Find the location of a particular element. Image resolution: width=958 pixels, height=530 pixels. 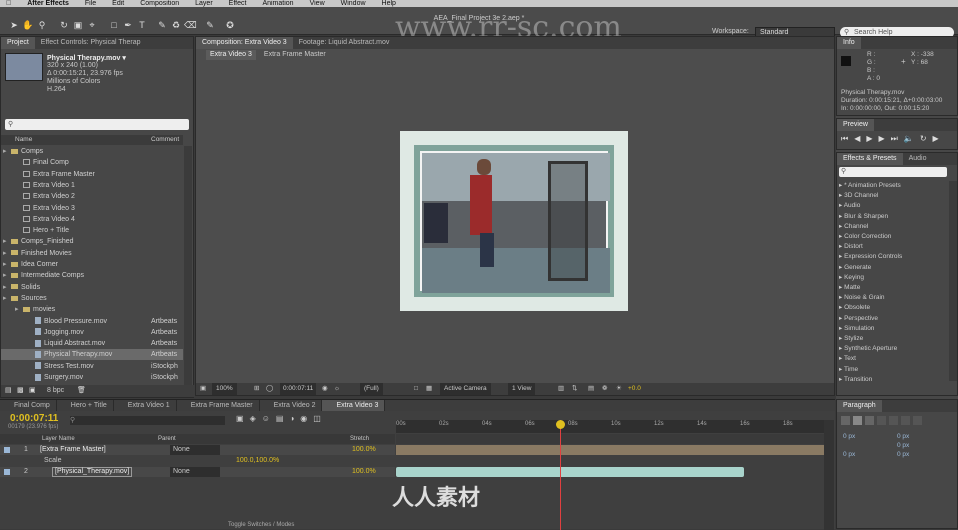

tab-audio: Audio is located at coordinates (918, 159).